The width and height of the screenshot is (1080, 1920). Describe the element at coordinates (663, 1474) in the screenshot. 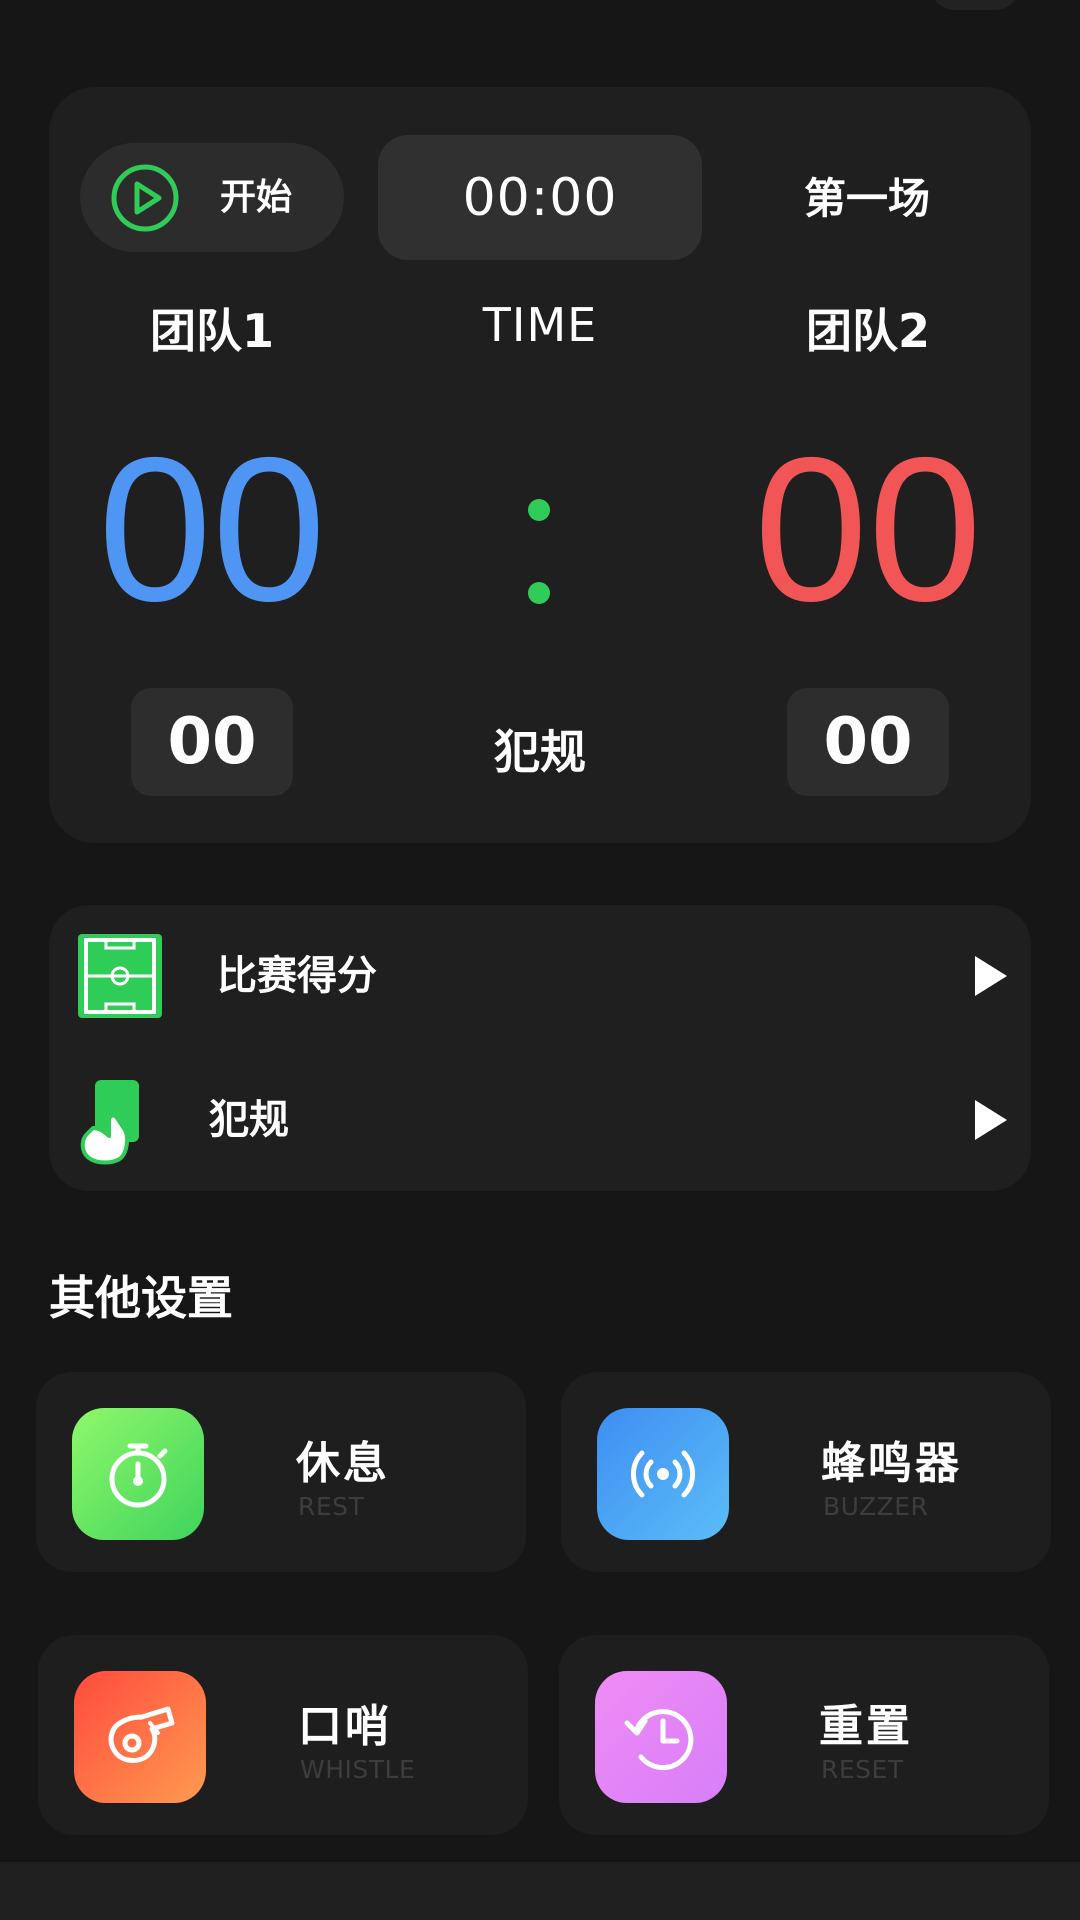

I see `buzzer-icon` at that location.